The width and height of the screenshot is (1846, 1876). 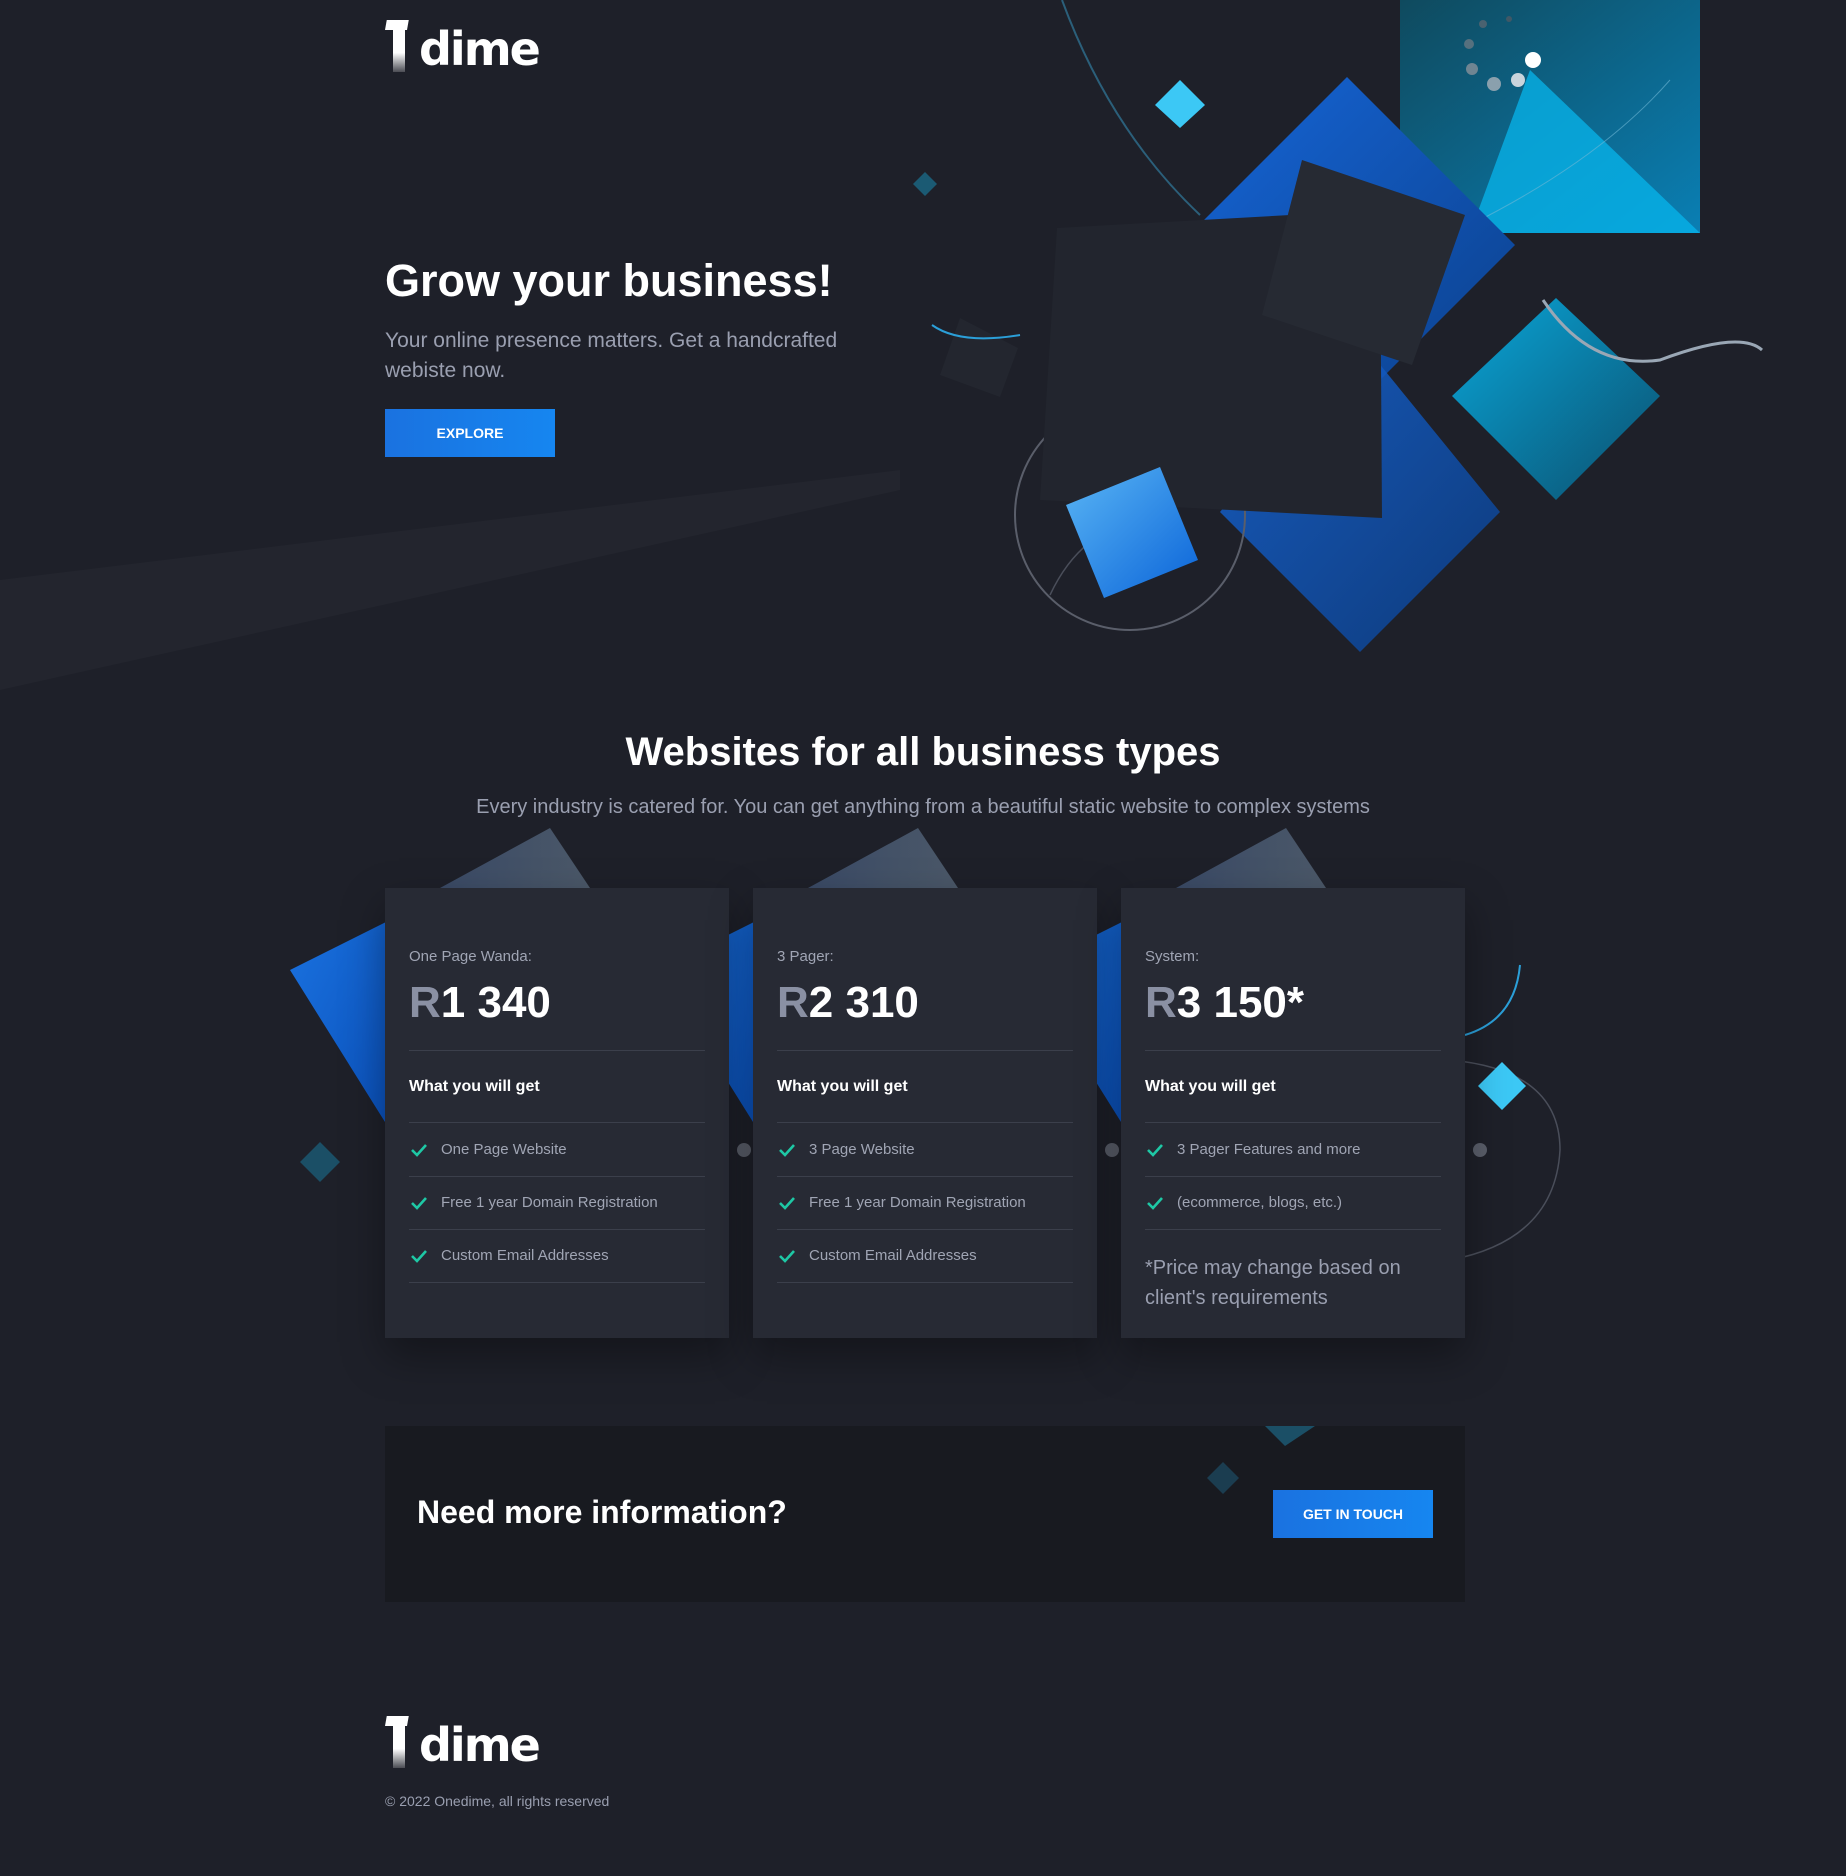 What do you see at coordinates (925, 1514) in the screenshot?
I see `cta-banner: Need more information? GET IN TOUCH` at bounding box center [925, 1514].